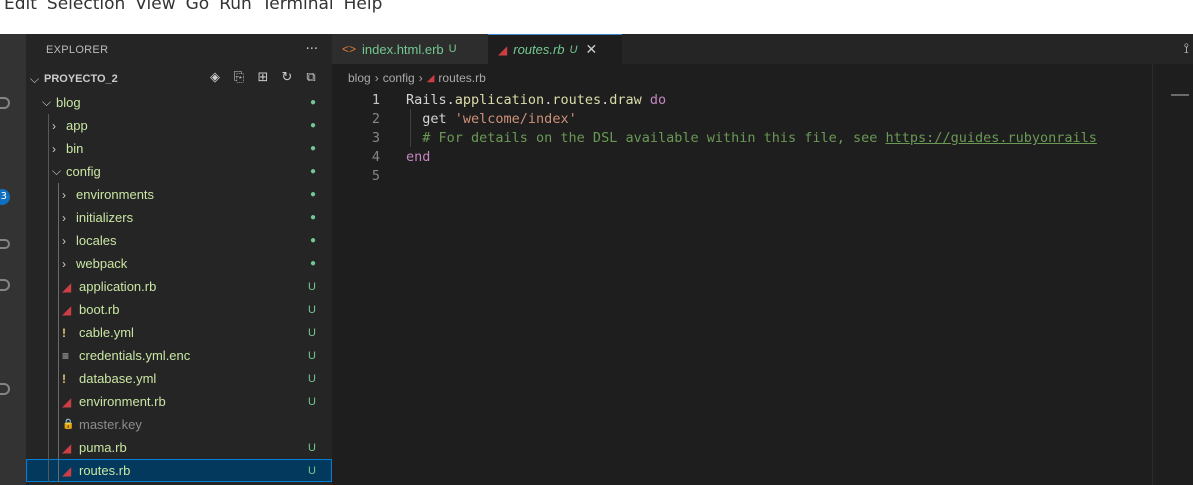  Describe the element at coordinates (311, 77) in the screenshot. I see `collapse-all-icon: ⧉` at that location.